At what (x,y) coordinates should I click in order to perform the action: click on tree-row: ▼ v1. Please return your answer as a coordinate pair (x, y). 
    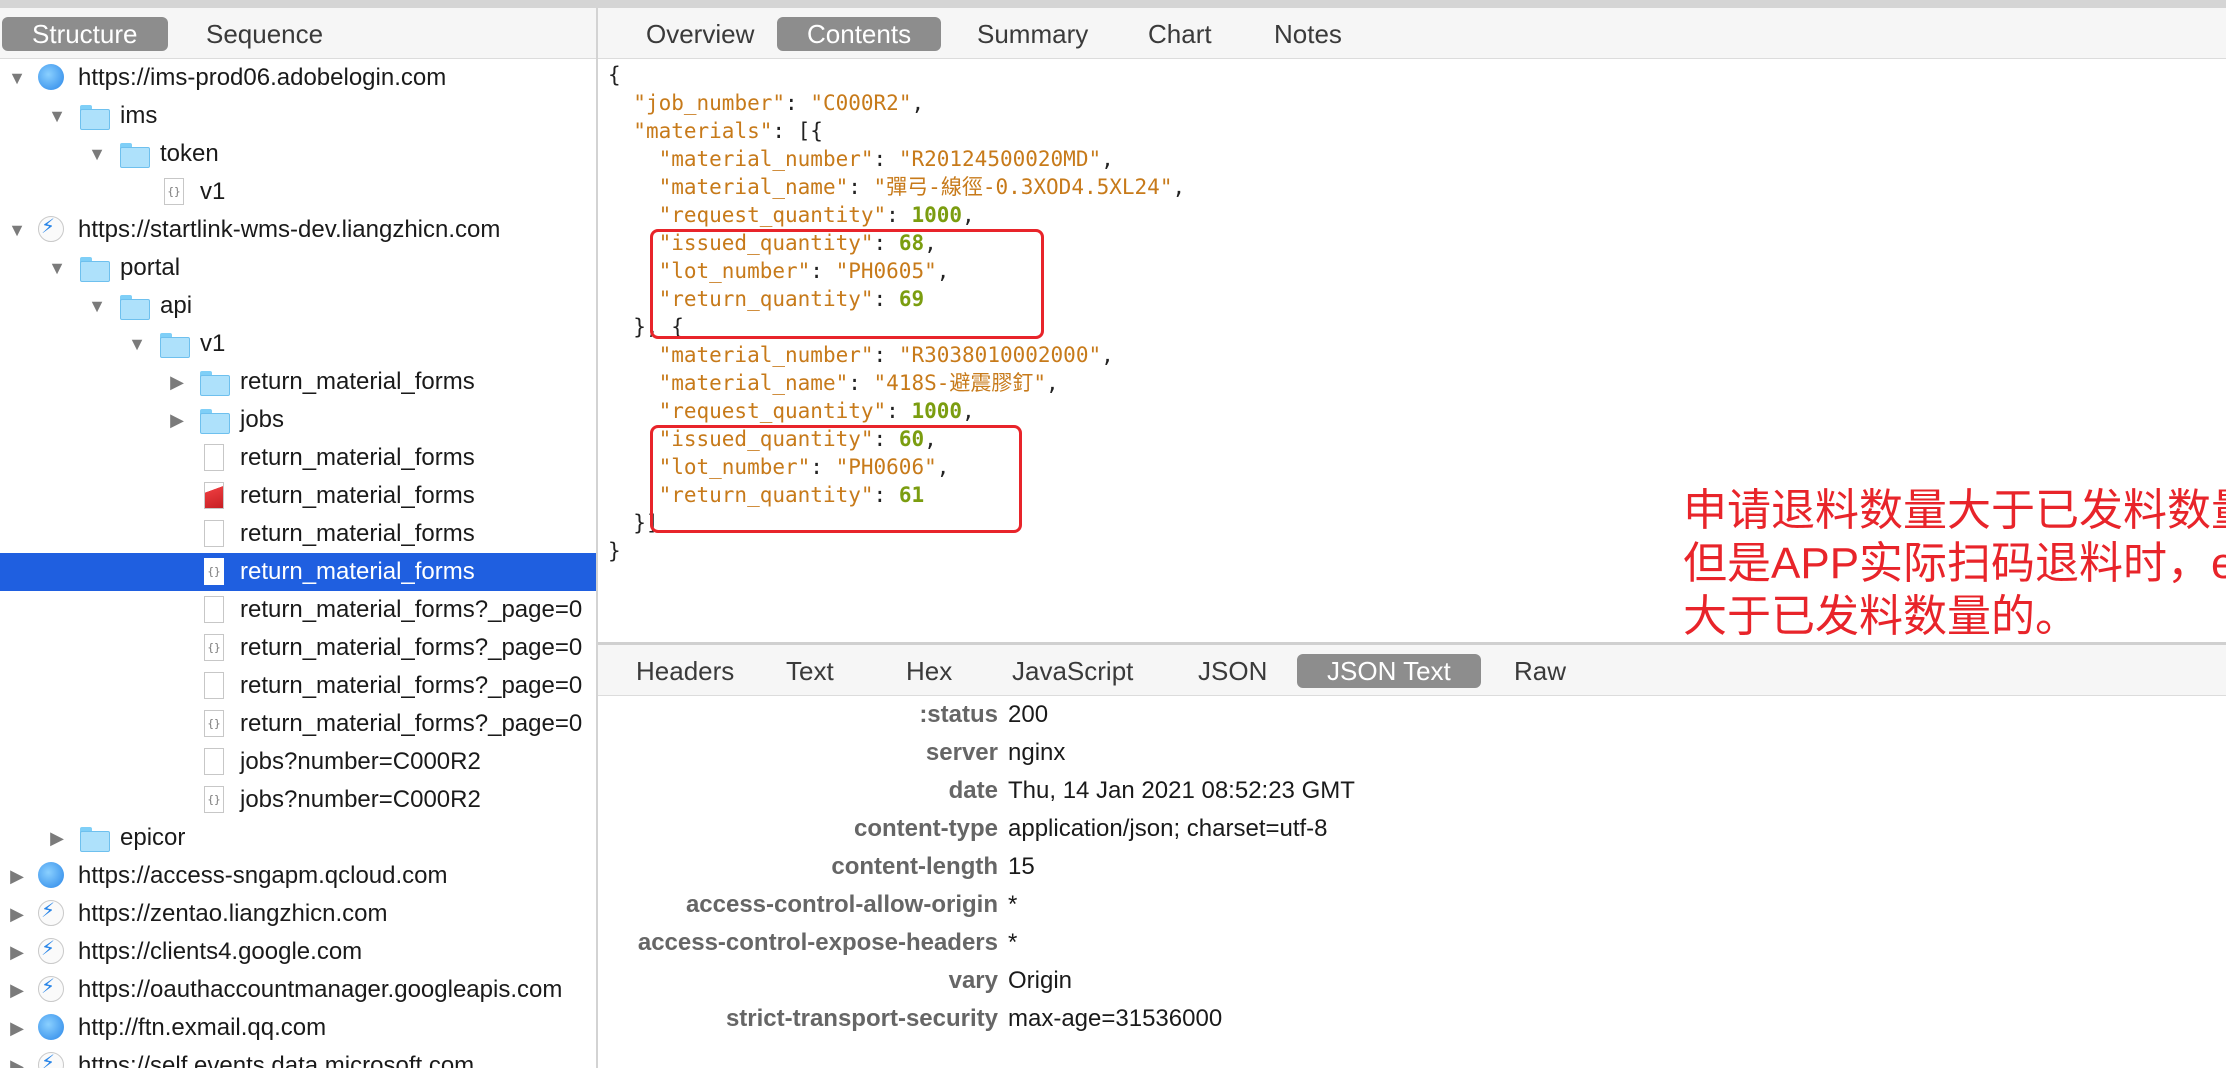
    Looking at the image, I should click on (298, 344).